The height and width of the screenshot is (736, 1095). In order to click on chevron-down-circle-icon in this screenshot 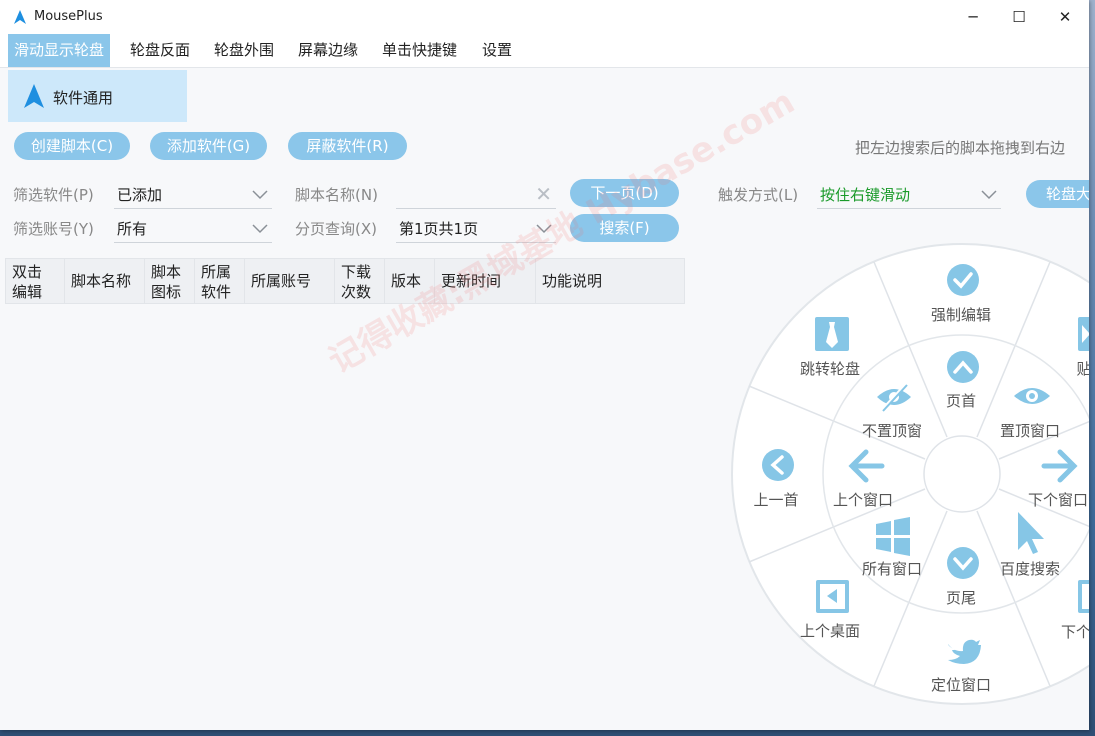, I will do `click(963, 563)`.